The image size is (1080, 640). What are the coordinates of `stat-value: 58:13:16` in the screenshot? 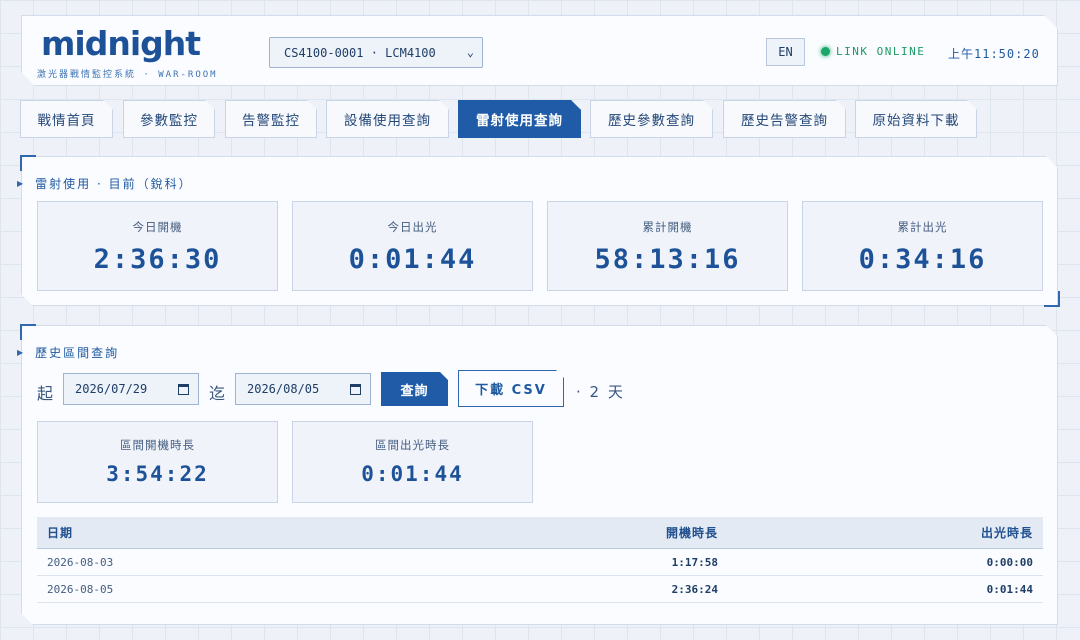 It's located at (667, 259).